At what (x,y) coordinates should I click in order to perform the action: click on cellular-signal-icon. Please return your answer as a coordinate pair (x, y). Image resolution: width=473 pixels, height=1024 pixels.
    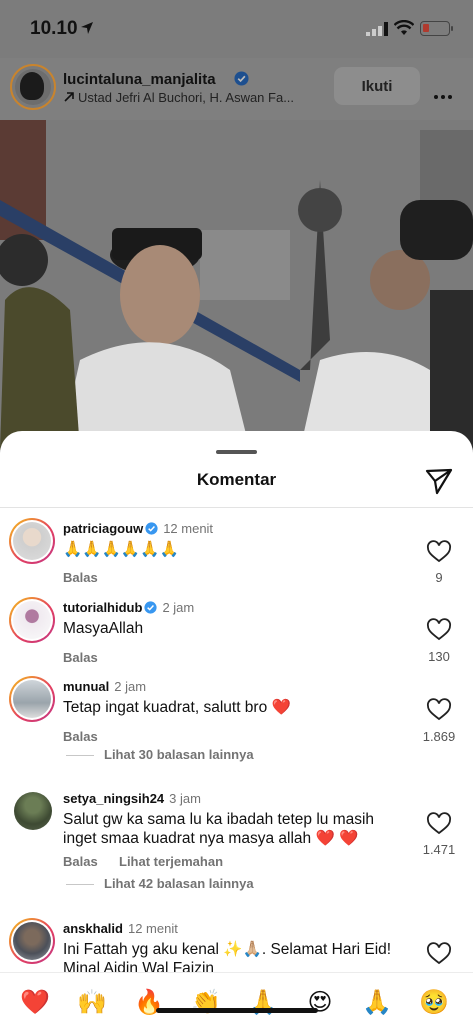
    Looking at the image, I should click on (377, 29).